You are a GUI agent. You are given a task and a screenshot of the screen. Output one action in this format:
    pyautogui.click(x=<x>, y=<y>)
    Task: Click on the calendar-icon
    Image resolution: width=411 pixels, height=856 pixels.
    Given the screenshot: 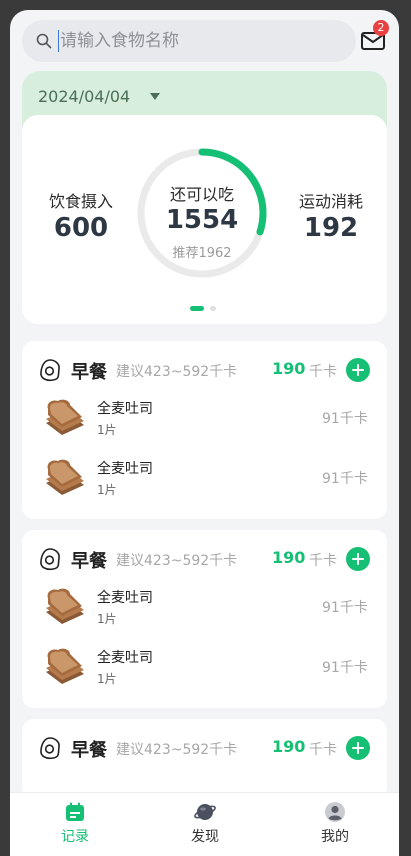 What is the action you would take?
    pyautogui.click(x=75, y=811)
    